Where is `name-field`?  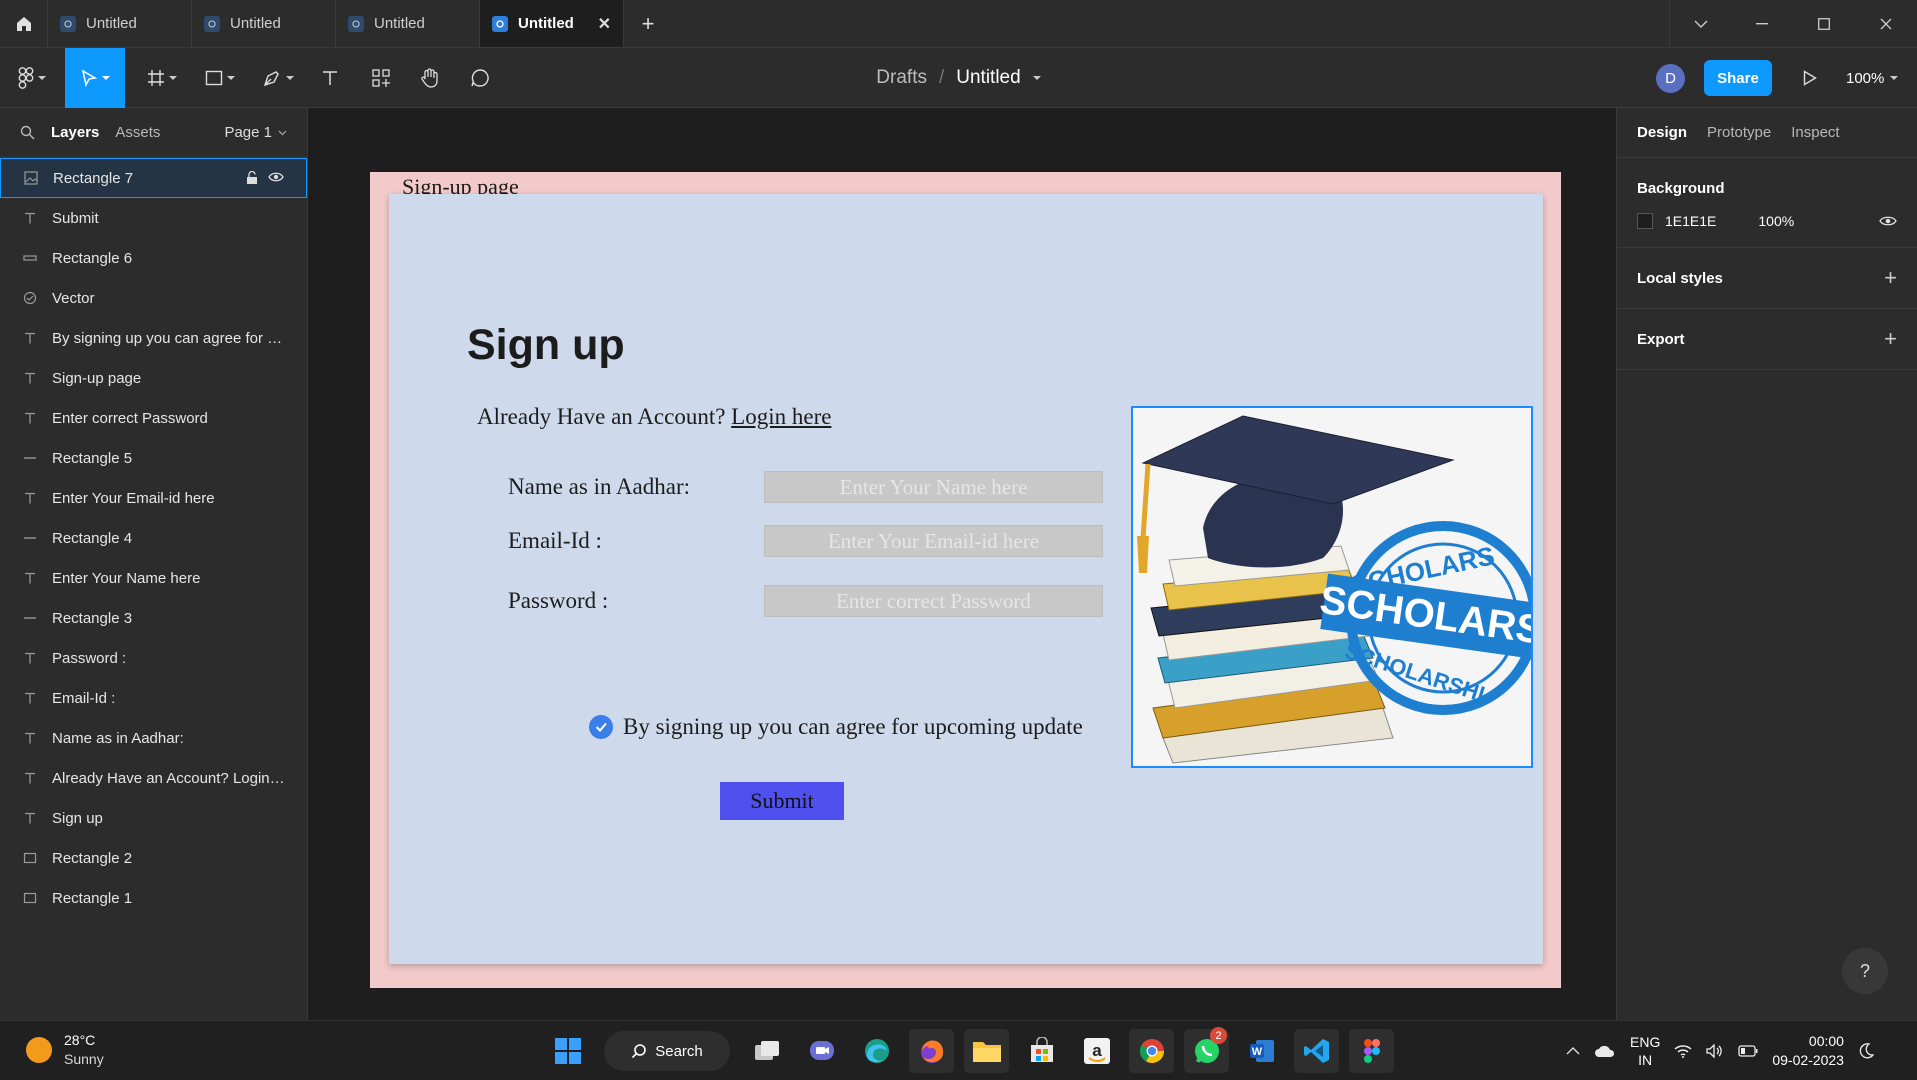
name-field is located at coordinates (933, 487).